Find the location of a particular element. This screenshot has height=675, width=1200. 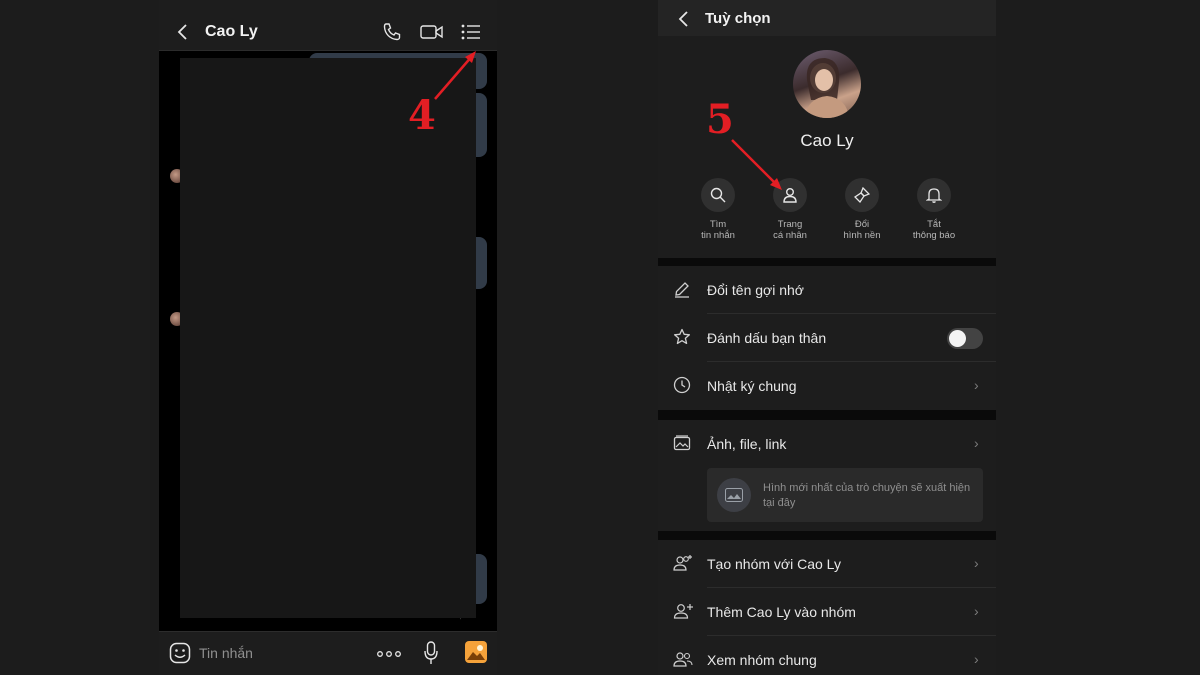

options-header: Tuỳ chọn is located at coordinates (827, 18).